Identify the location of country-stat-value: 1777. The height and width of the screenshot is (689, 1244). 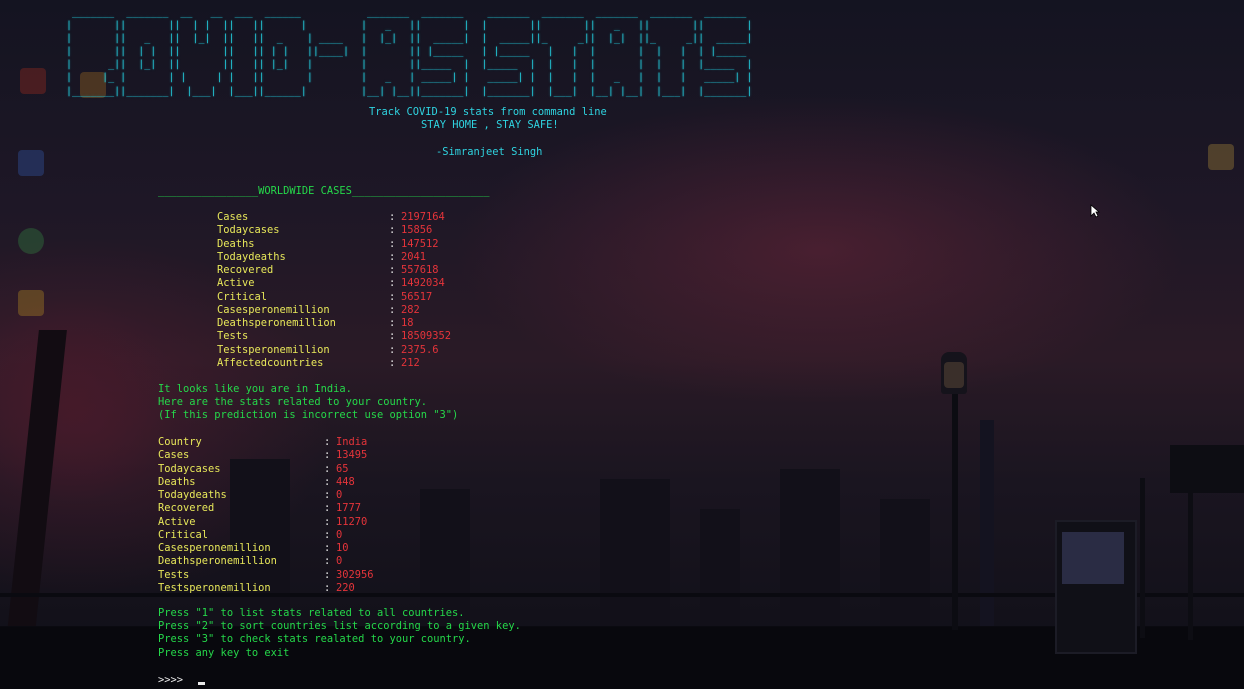
(349, 508).